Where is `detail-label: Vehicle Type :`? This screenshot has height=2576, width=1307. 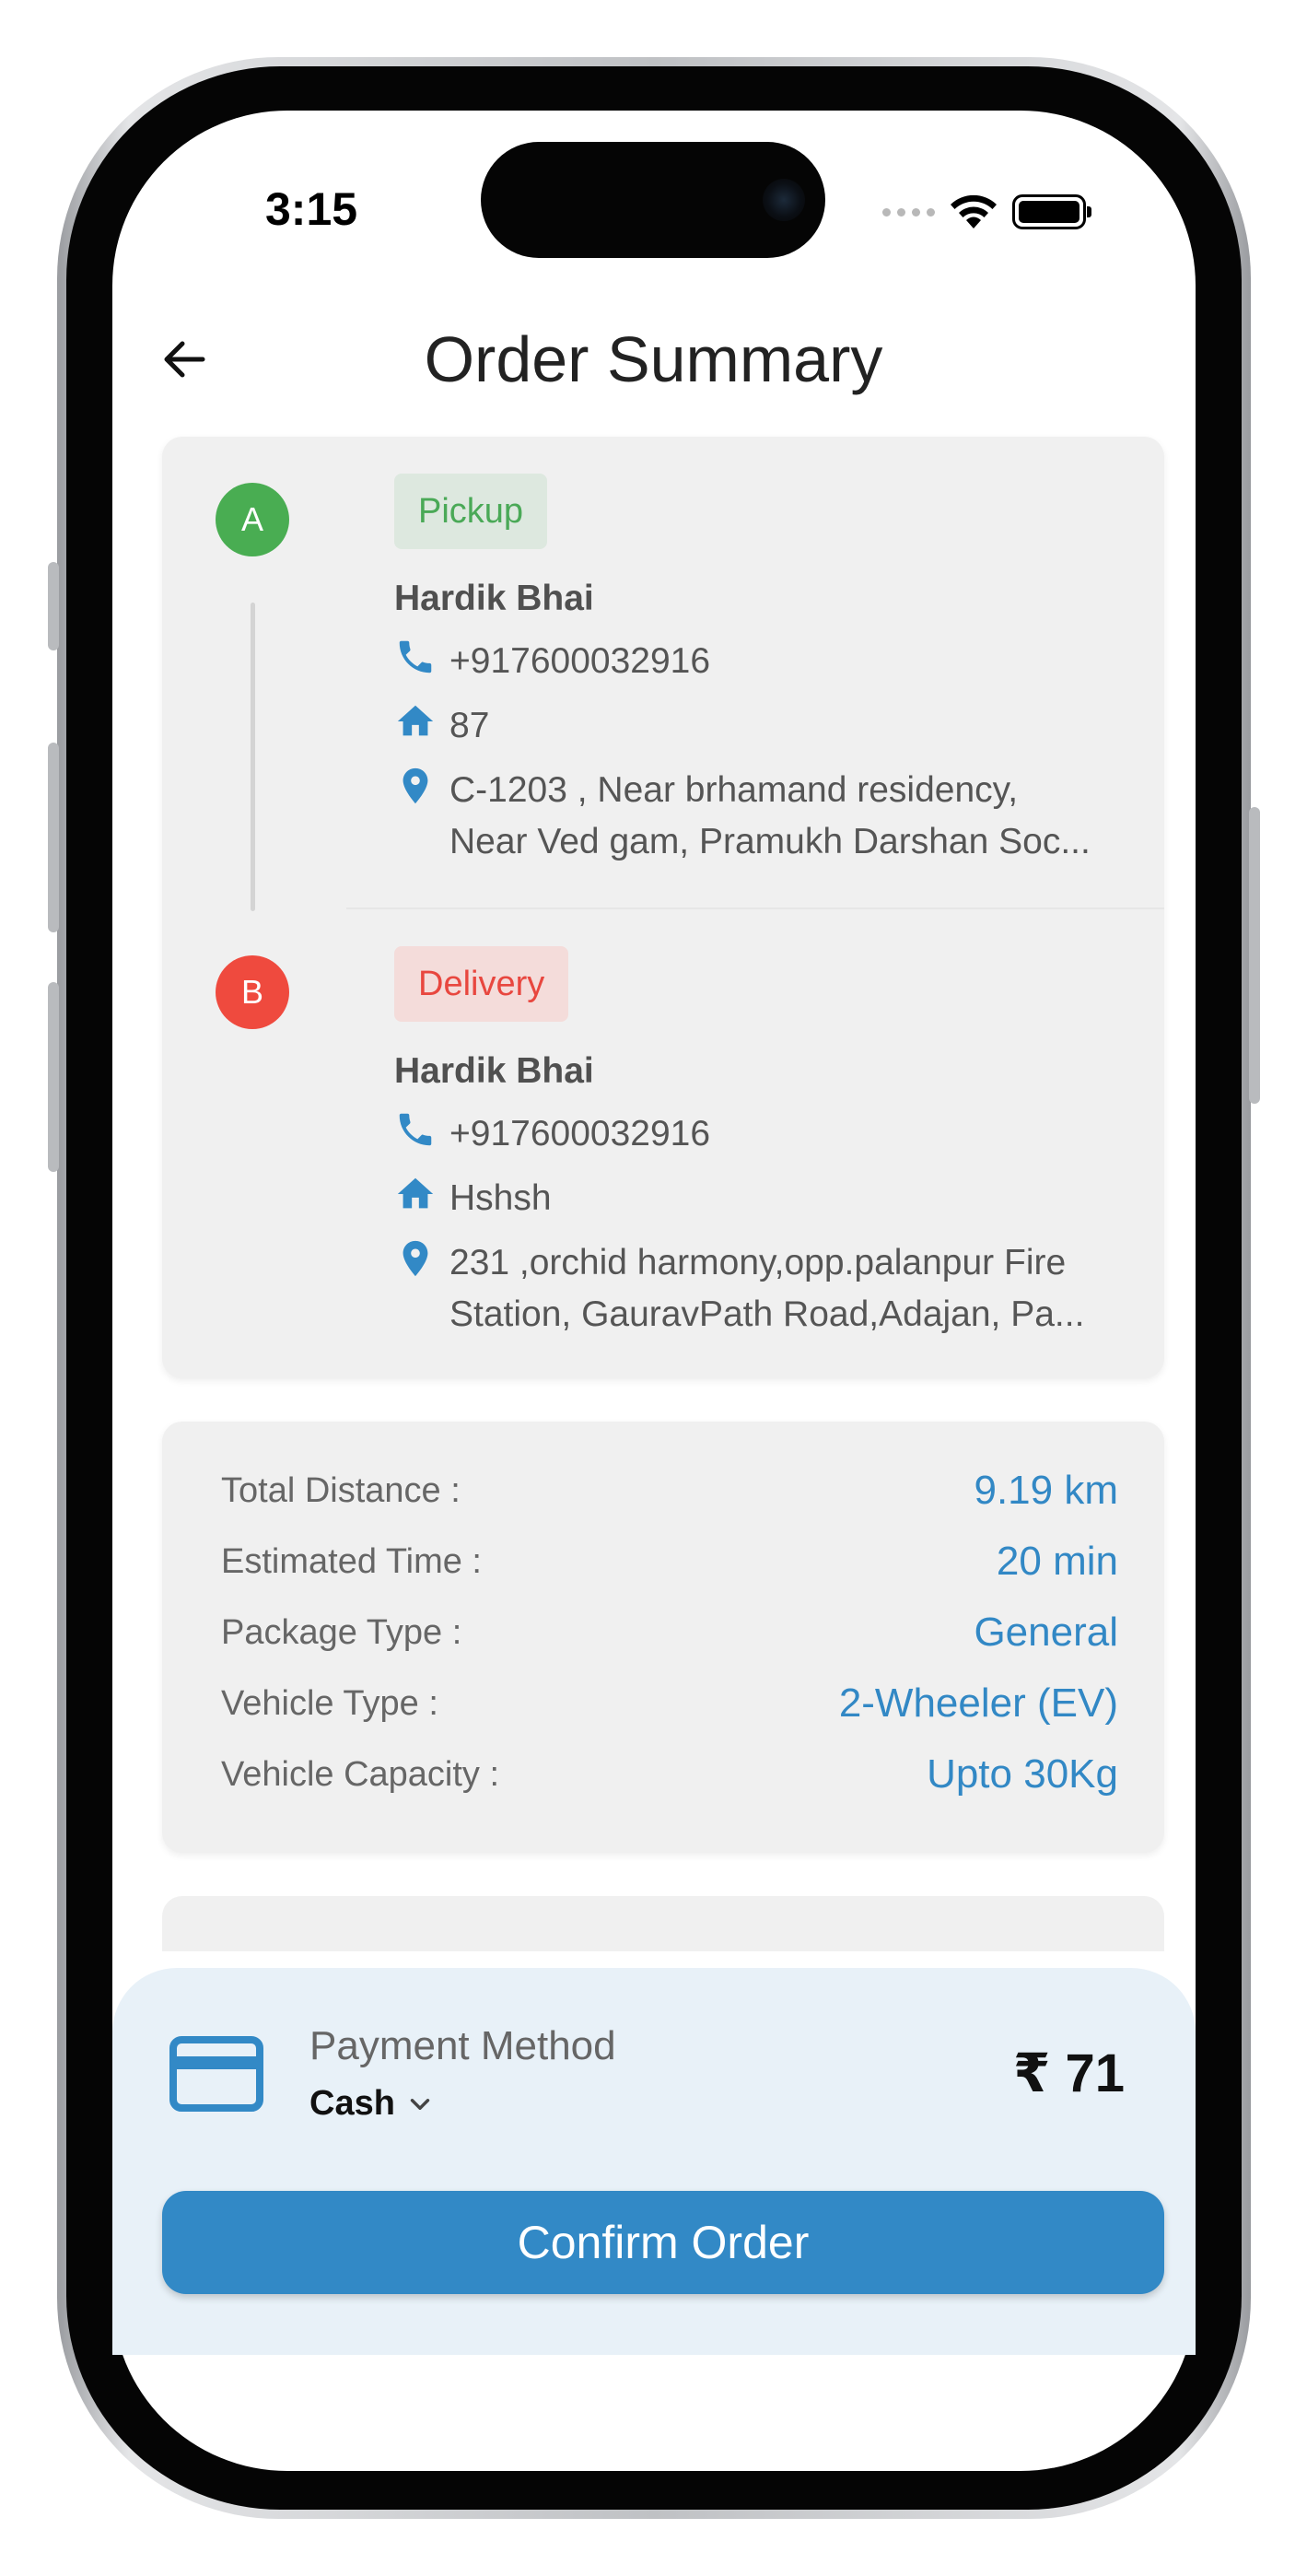 detail-label: Vehicle Type : is located at coordinates (329, 1703).